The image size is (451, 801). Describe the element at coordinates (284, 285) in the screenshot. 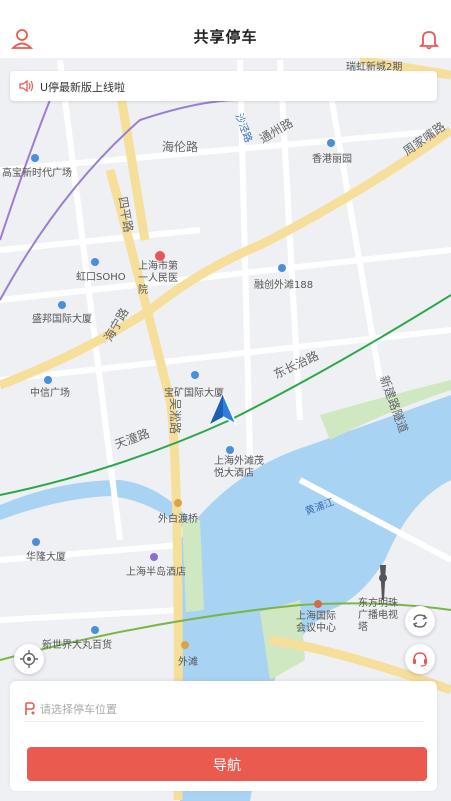

I see `label-rongchuang: 融创外滩188` at that location.